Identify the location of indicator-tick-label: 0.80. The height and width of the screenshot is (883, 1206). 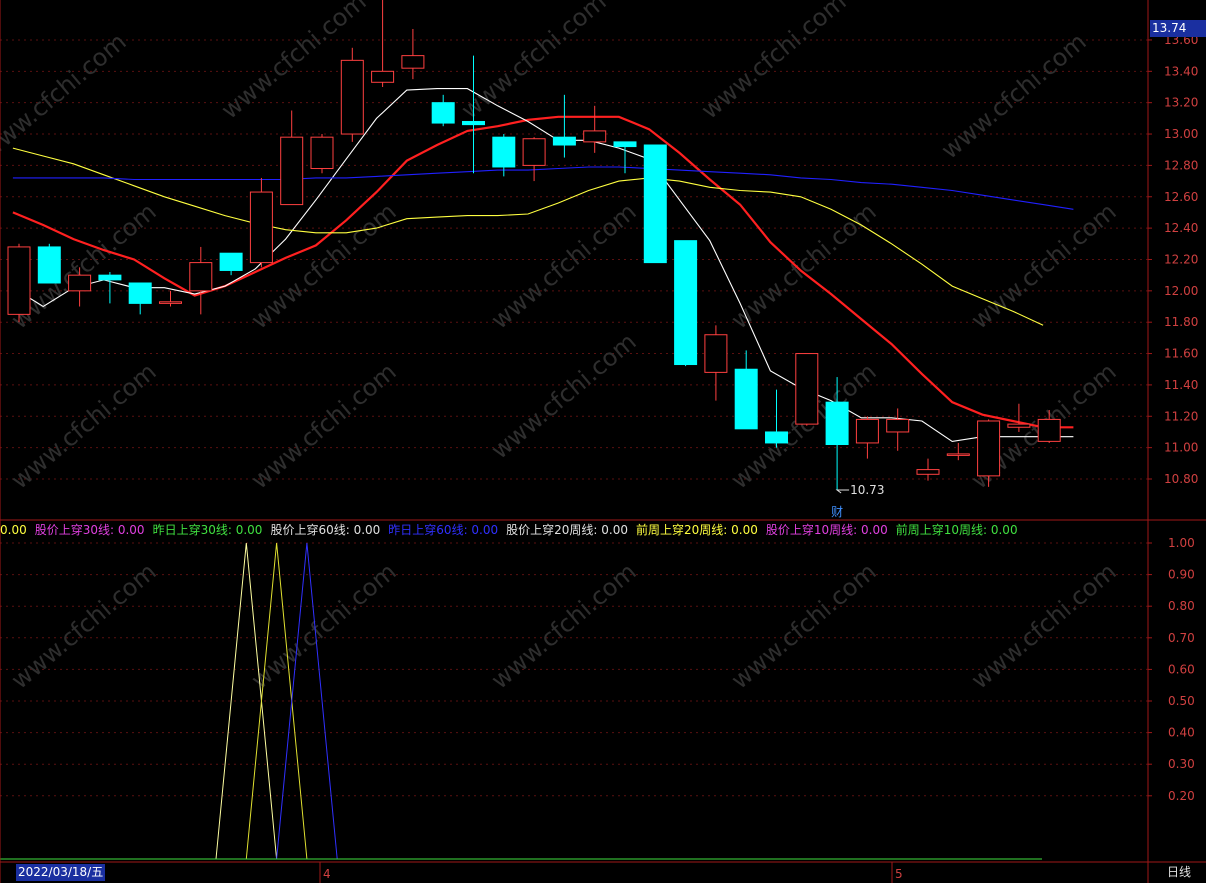
(1181, 606).